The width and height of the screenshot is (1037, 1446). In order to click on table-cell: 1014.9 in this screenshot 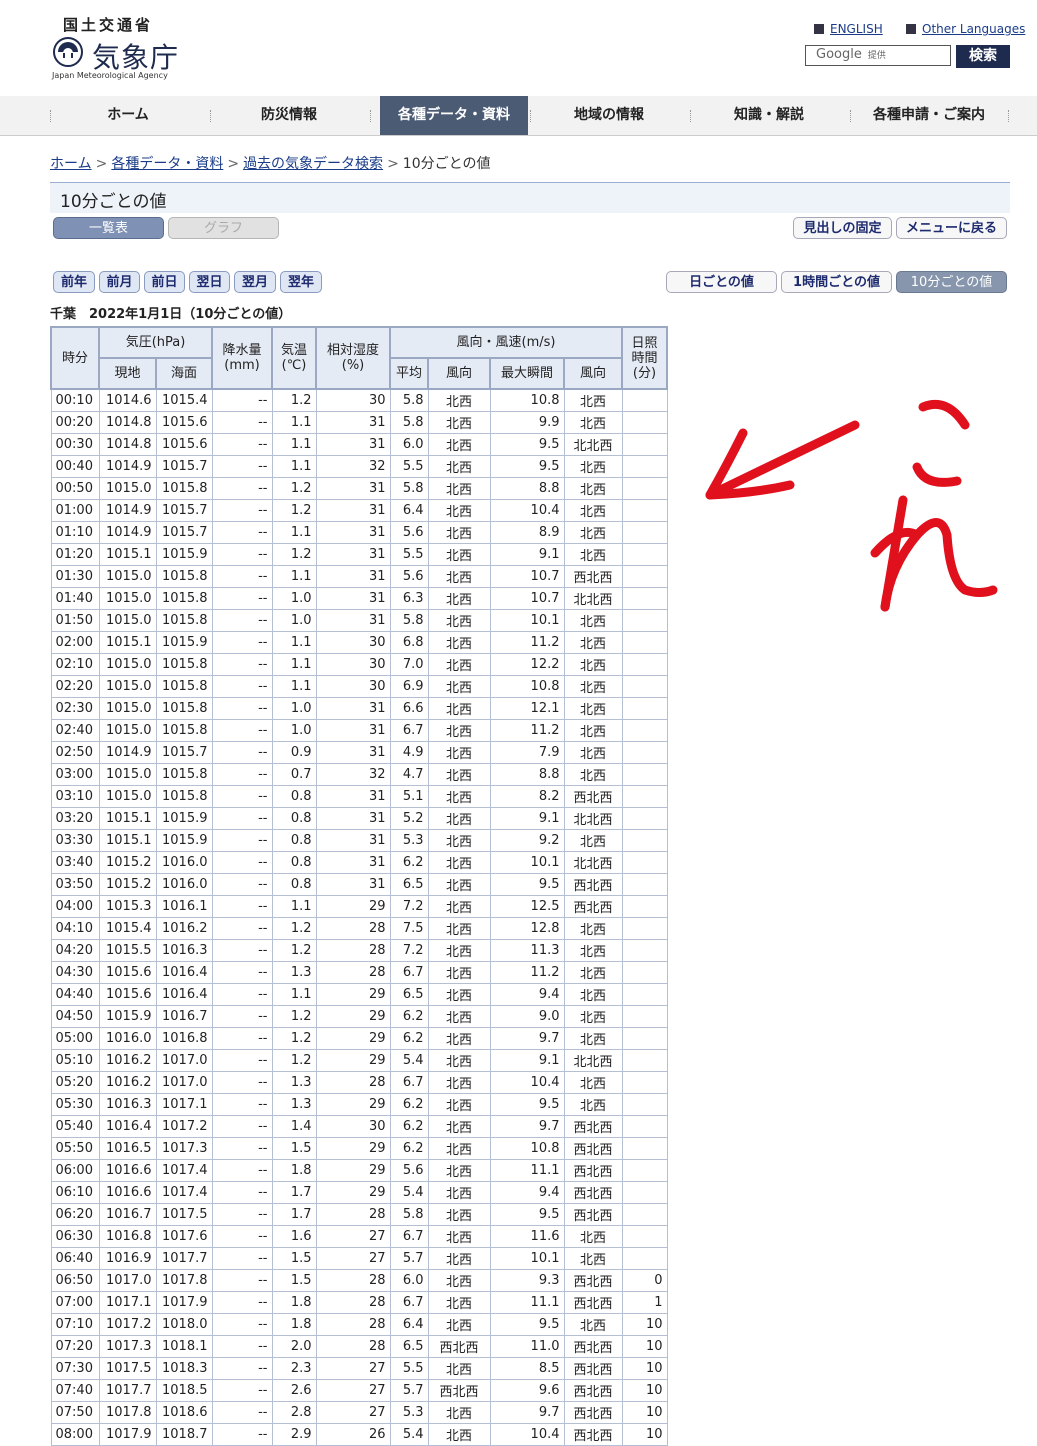, I will do `click(127, 510)`.